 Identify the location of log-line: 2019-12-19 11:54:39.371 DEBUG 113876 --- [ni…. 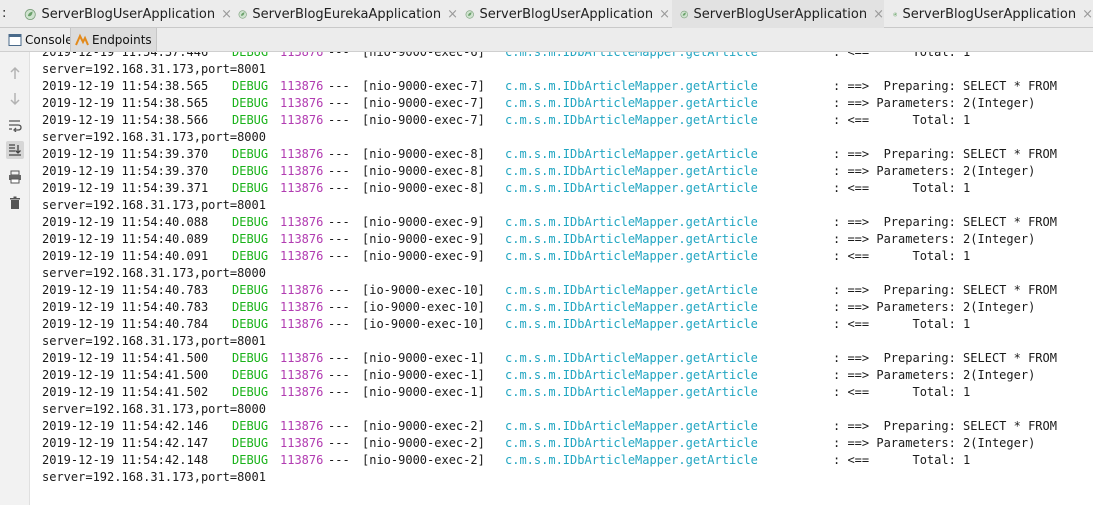
(567, 188).